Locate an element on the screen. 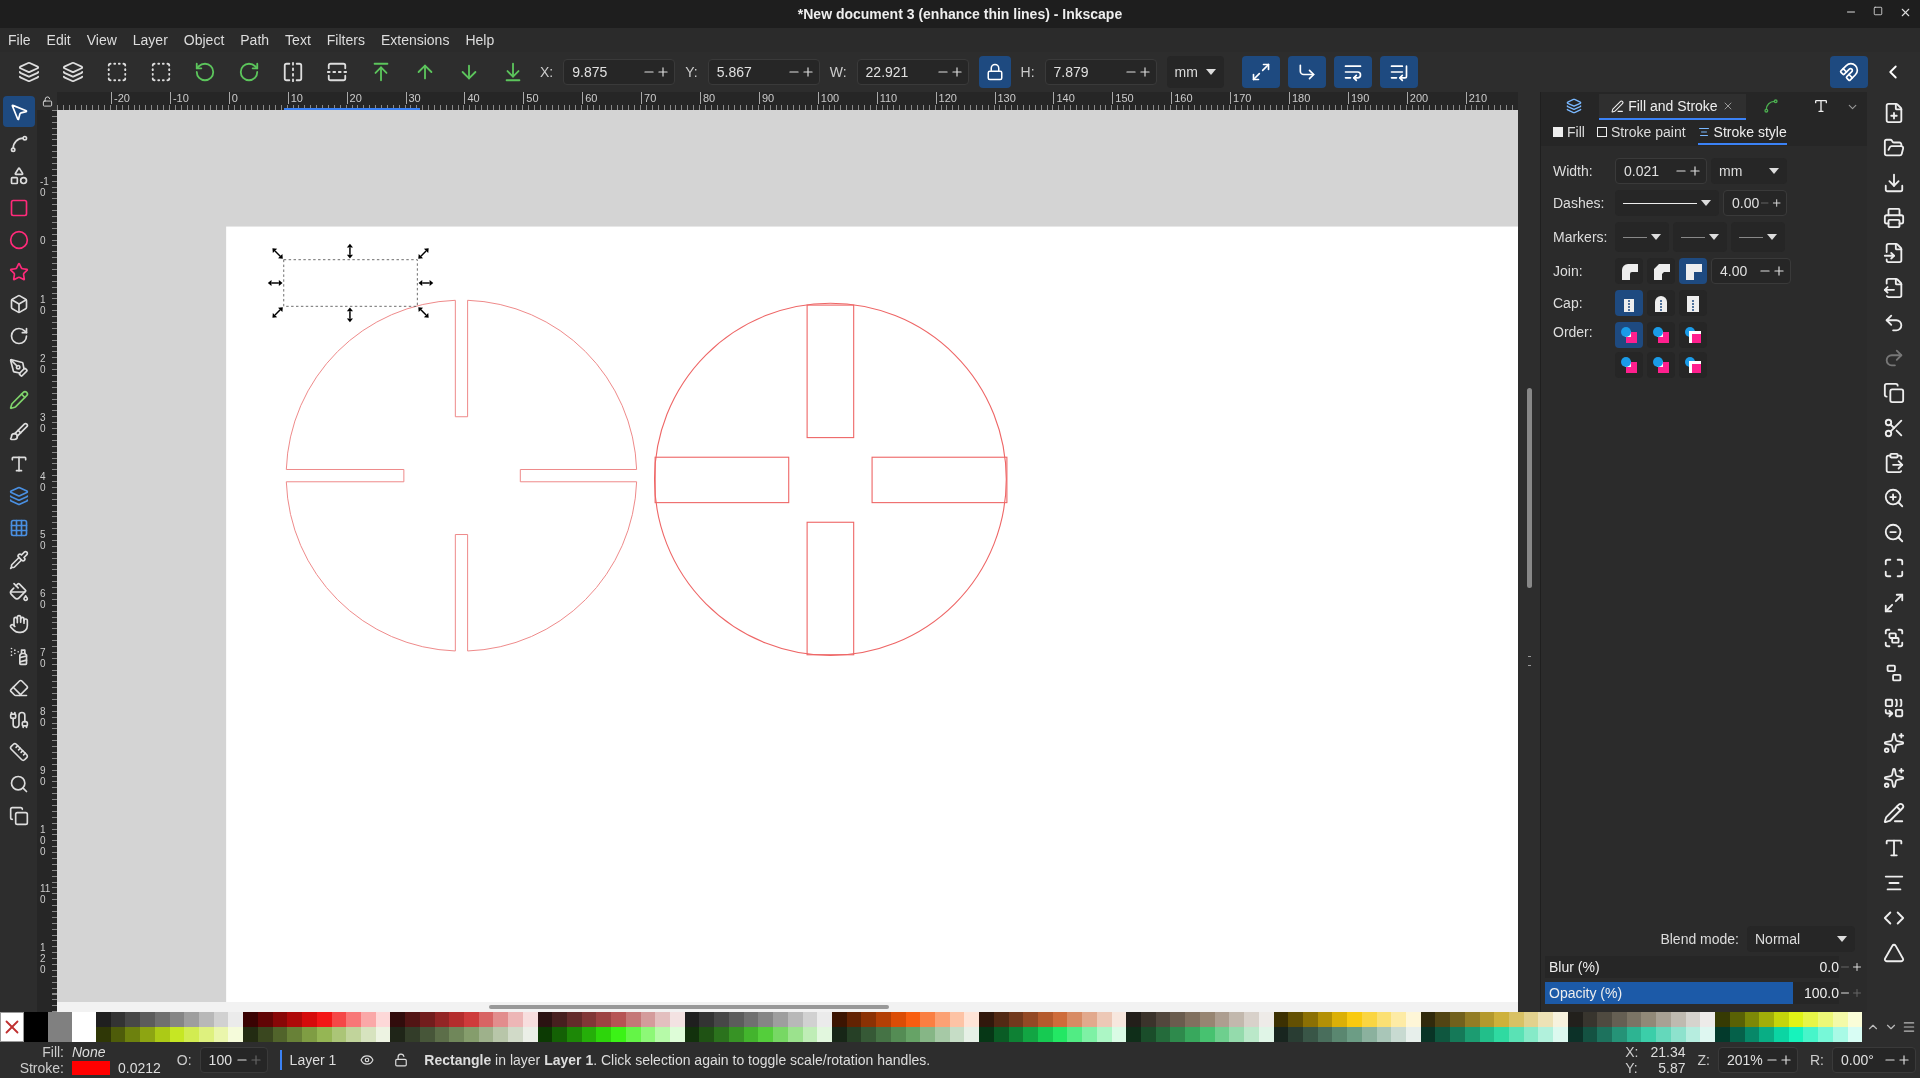 The height and width of the screenshot is (1078, 1920). stroke-label: Stroke: is located at coordinates (41, 1068).